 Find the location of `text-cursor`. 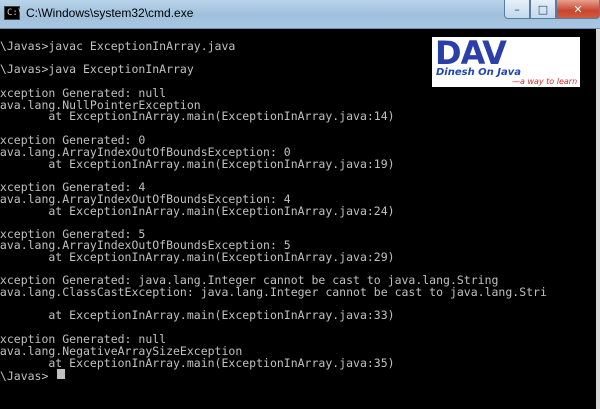

text-cursor is located at coordinates (61, 374).